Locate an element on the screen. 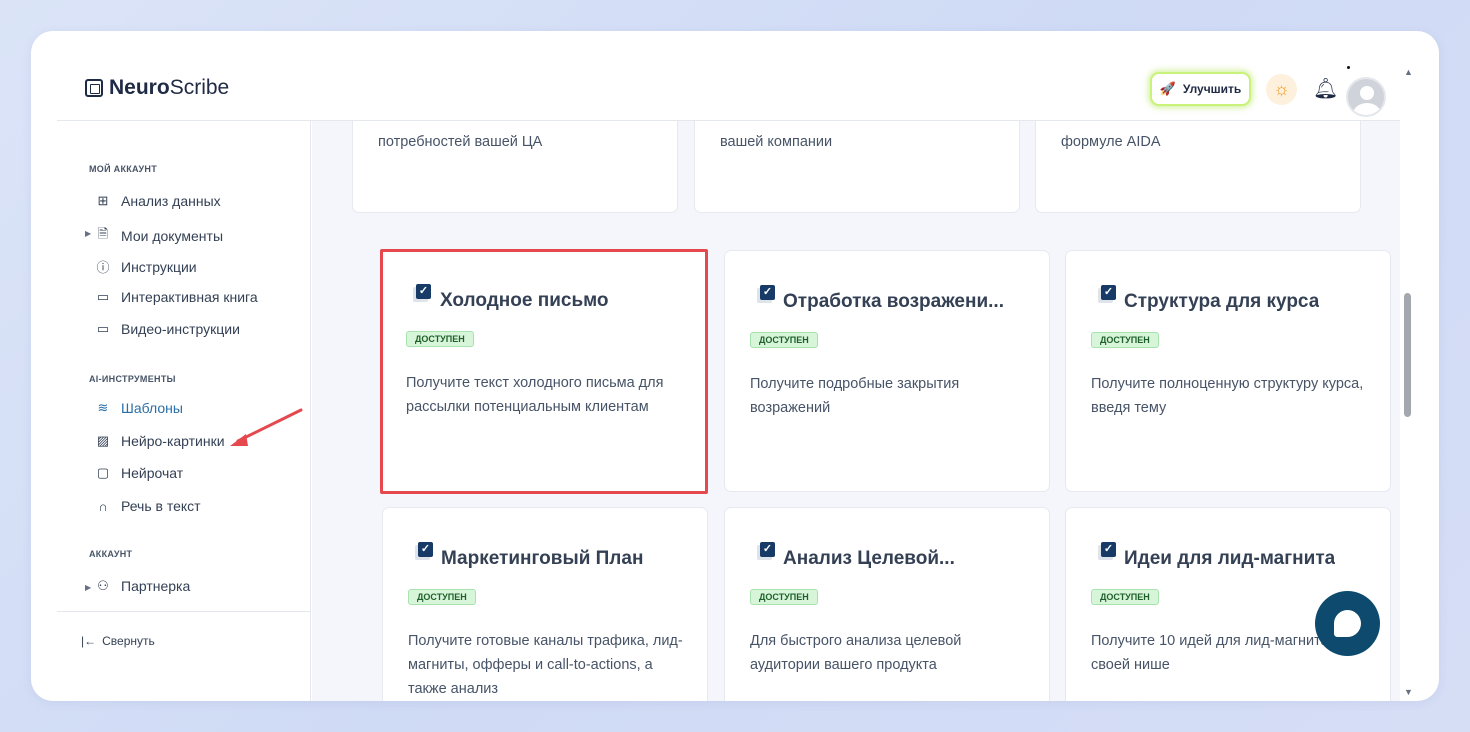 The image size is (1470, 732). annotation-arrow is located at coordinates (266, 427).